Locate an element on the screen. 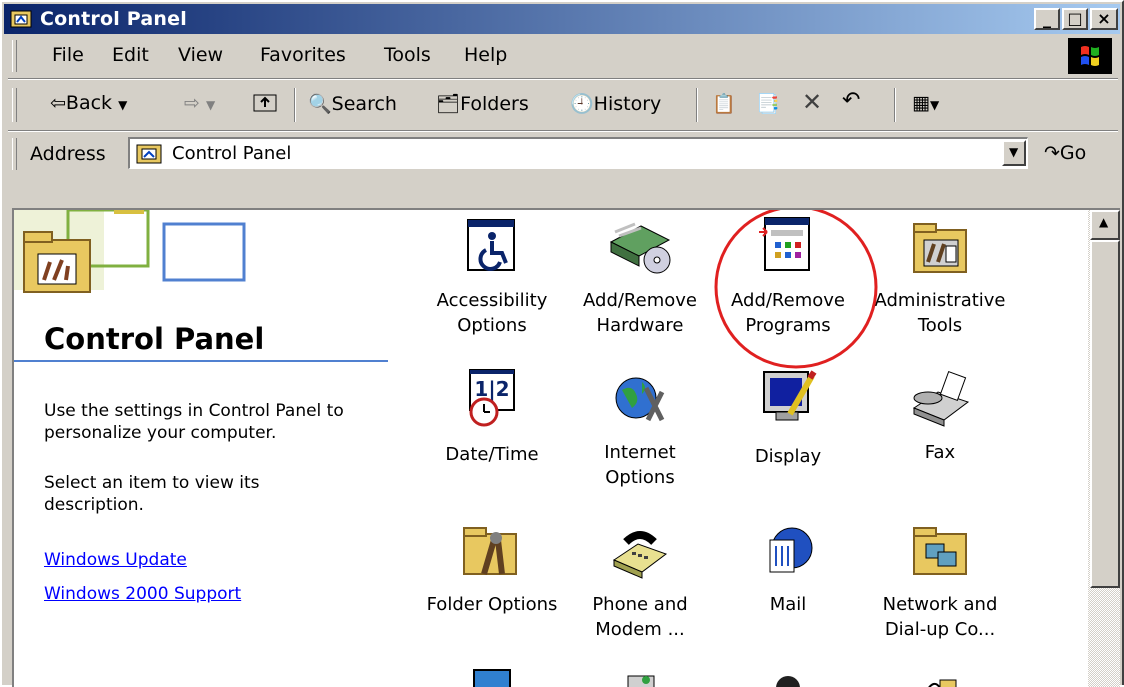 This screenshot has width=1124, height=687. address-grip is located at coordinates (14, 154).